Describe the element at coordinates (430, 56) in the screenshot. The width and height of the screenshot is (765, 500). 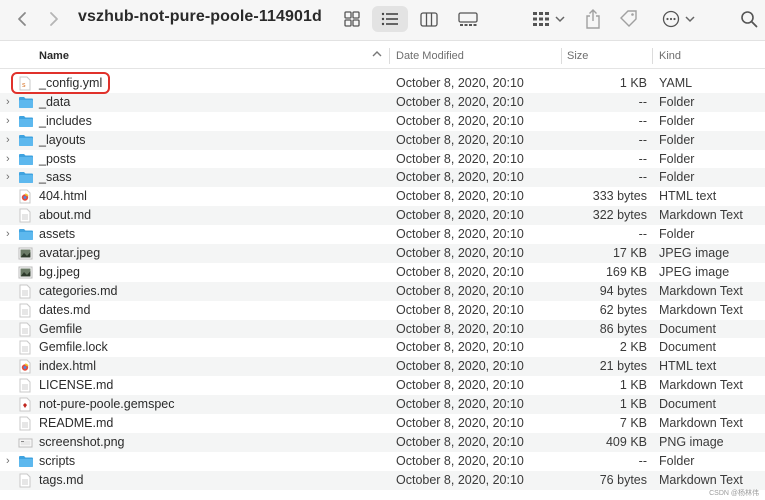
I see `column-header-date: Date Modified` at that location.